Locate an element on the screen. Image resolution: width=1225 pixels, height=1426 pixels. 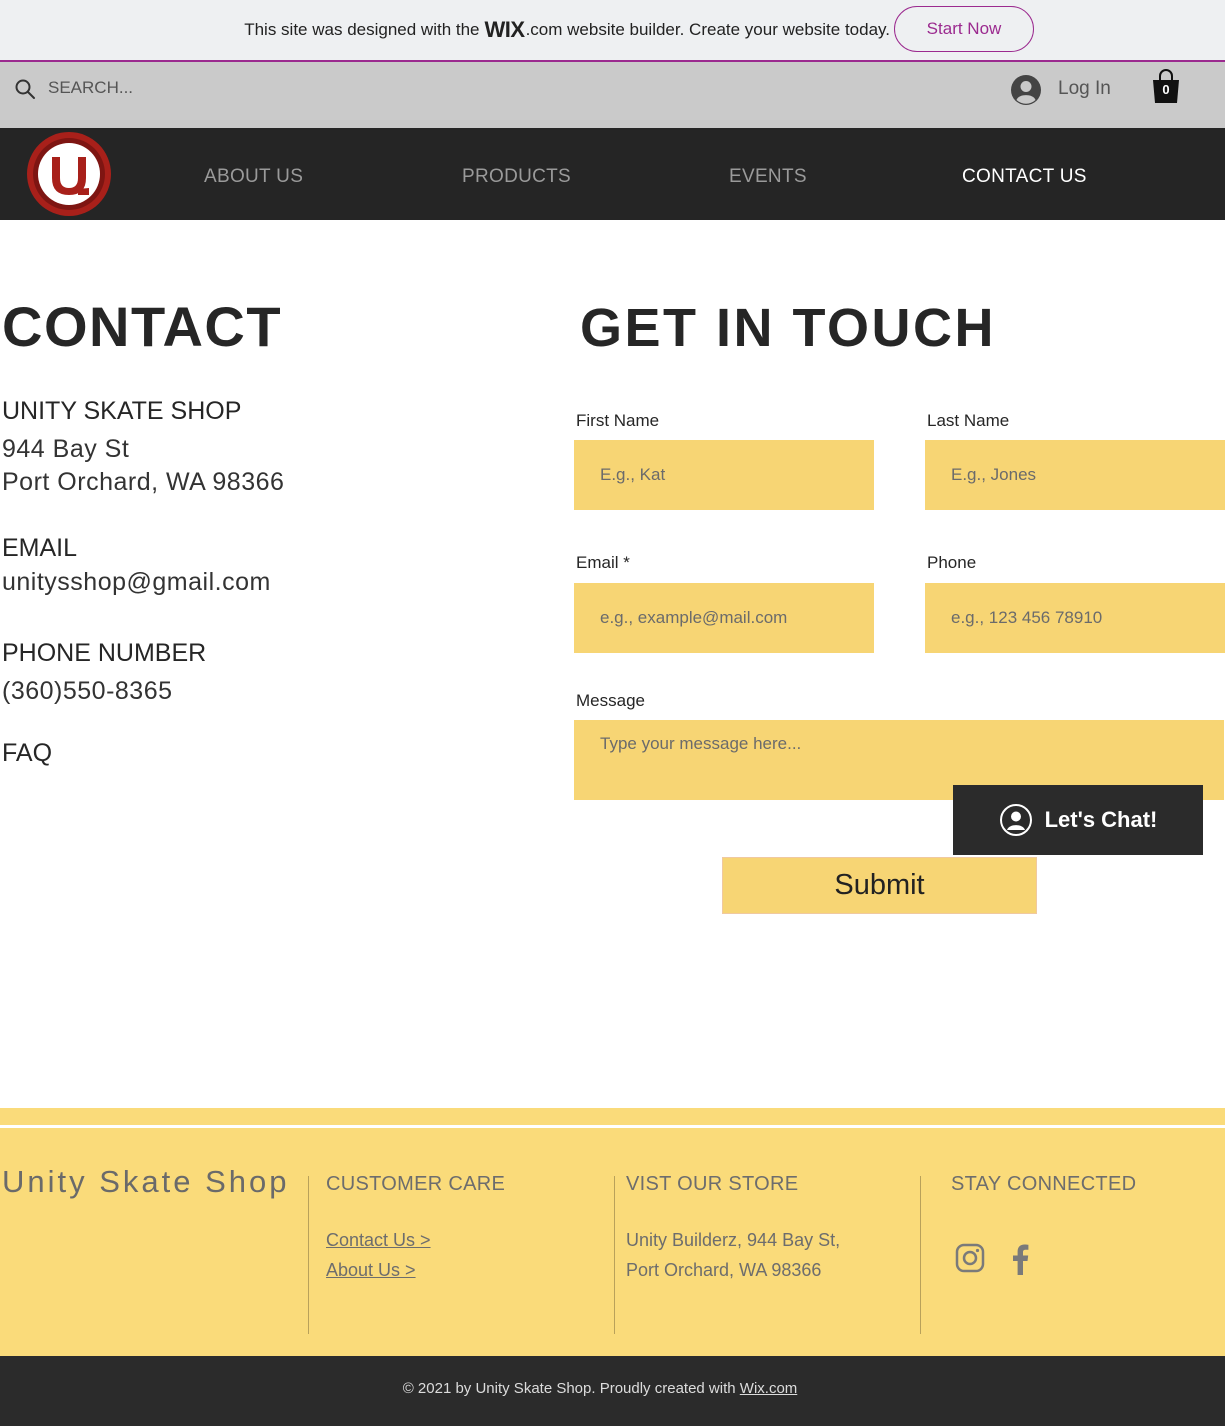
address-line1: 944 Bay St is located at coordinates (66, 449).